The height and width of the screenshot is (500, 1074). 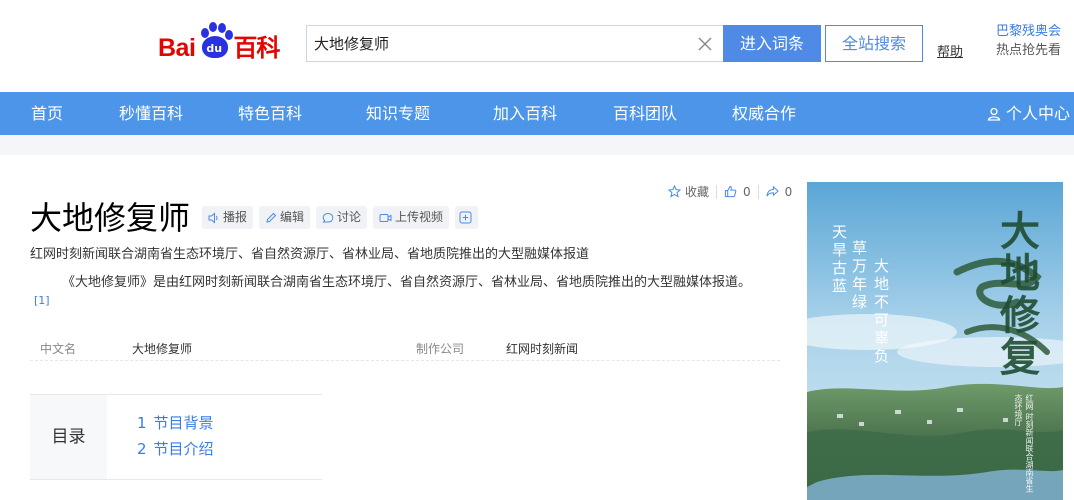 I want to click on nav-item-team: 百科团队, so click(x=645, y=113).